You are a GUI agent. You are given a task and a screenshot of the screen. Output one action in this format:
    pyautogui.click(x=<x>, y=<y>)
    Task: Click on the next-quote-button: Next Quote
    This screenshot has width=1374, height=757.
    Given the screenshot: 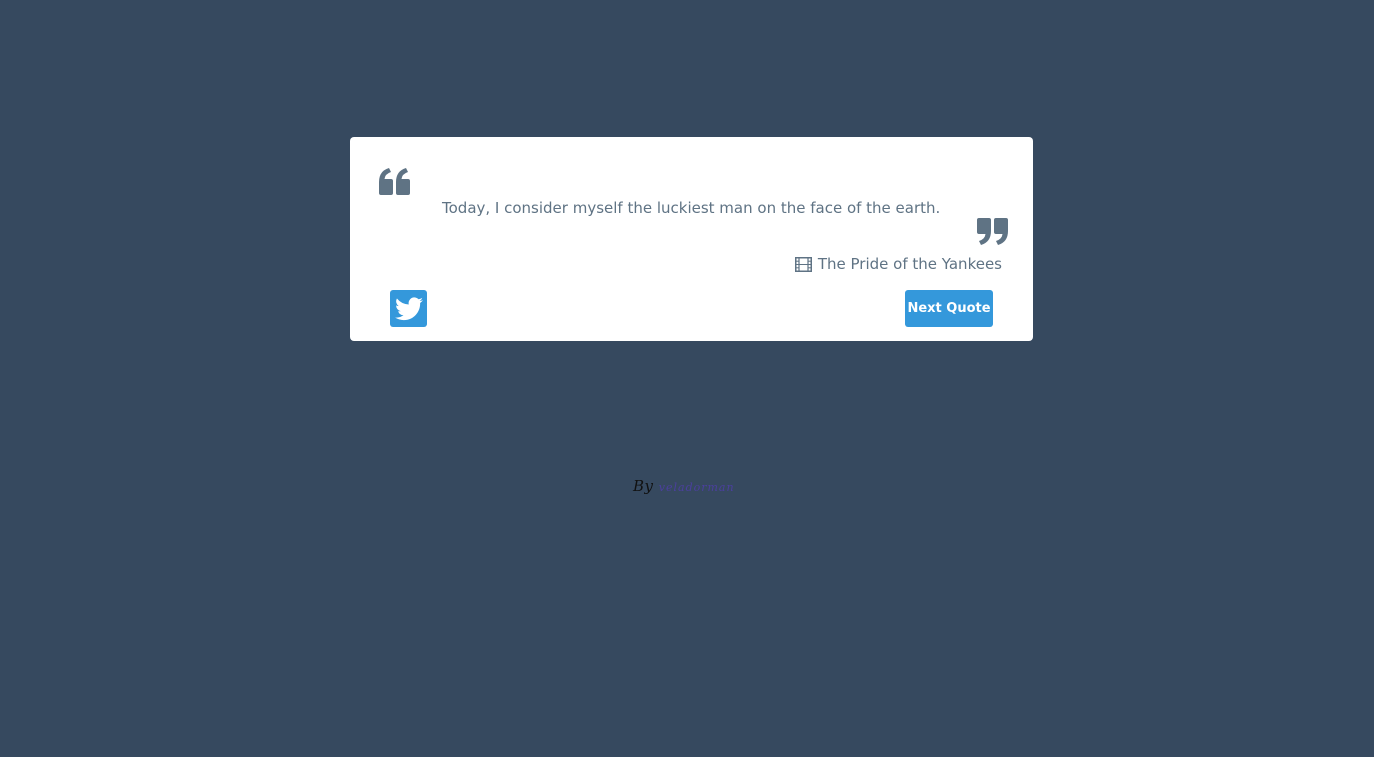 What is the action you would take?
    pyautogui.click(x=949, y=308)
    